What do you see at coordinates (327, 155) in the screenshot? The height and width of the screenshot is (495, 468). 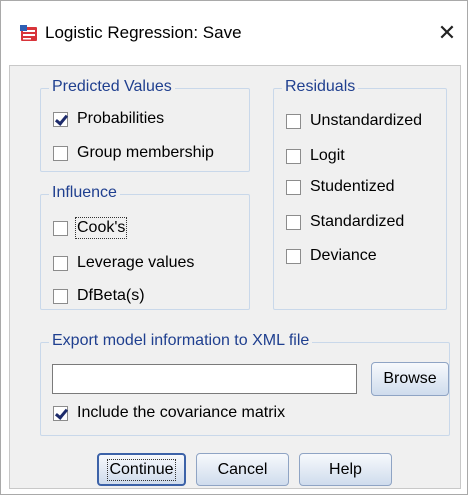 I see `logit-label: Logit` at bounding box center [327, 155].